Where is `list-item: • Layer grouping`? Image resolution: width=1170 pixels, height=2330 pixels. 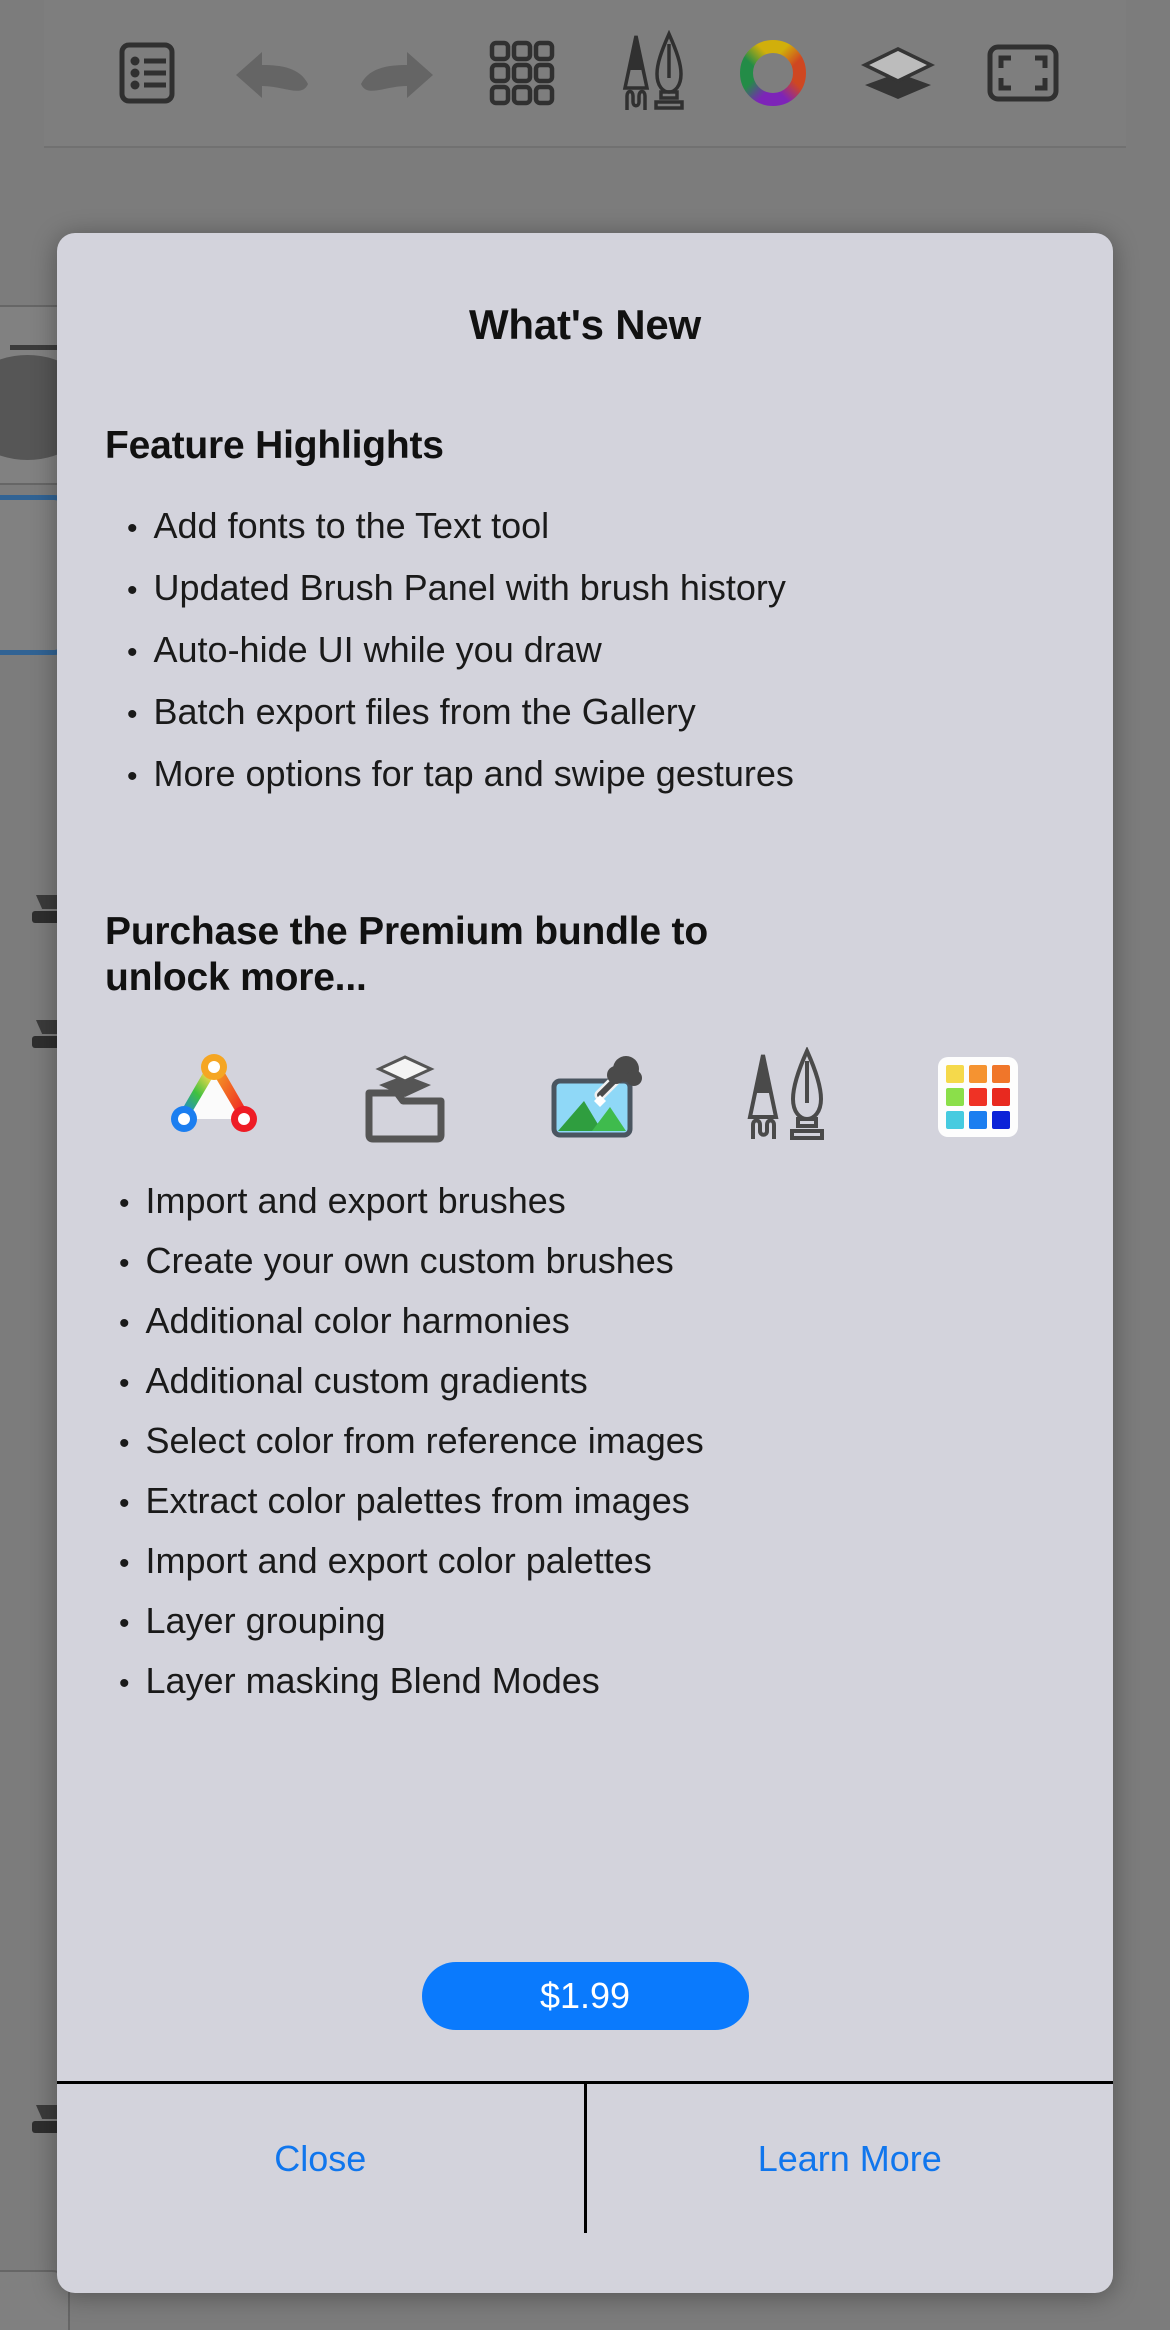 list-item: • Layer grouping is located at coordinates (592, 1621).